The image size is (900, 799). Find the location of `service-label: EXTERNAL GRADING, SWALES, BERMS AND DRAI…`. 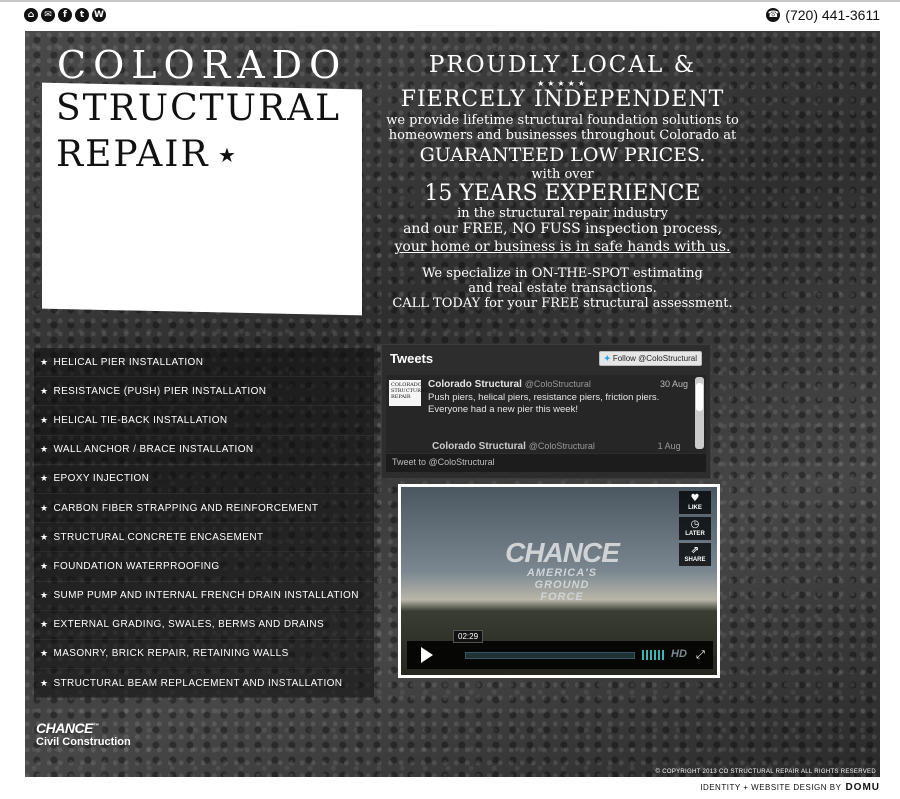

service-label: EXTERNAL GRADING, SWALES, BERMS AND DRAI… is located at coordinates (189, 625).